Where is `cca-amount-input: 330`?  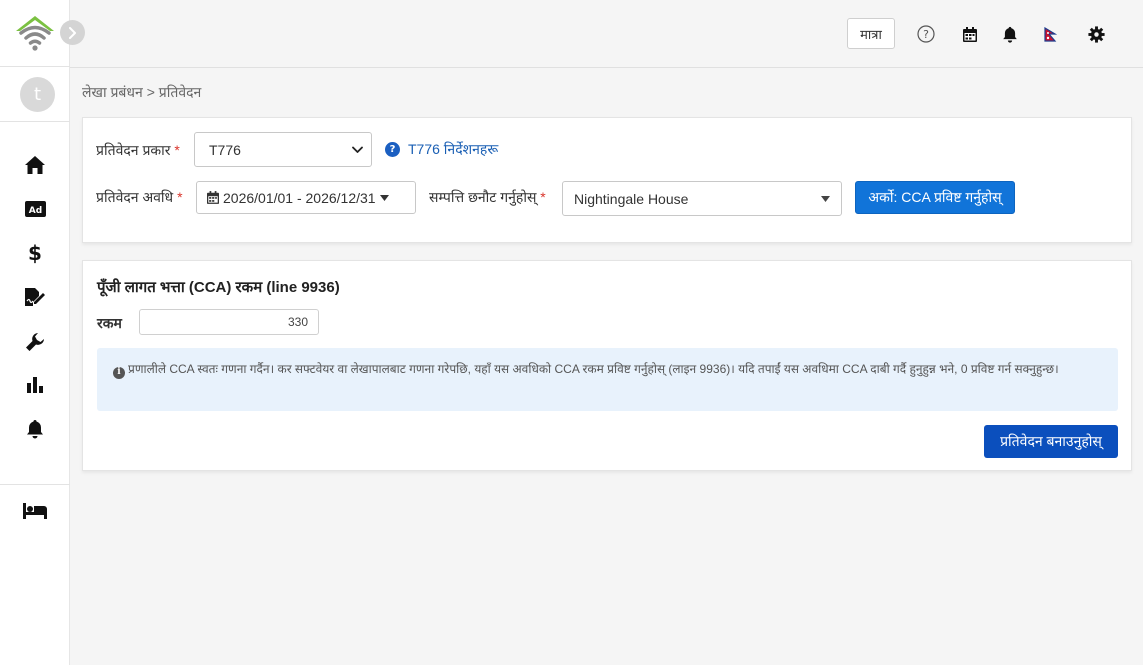
cca-amount-input: 330 is located at coordinates (229, 322).